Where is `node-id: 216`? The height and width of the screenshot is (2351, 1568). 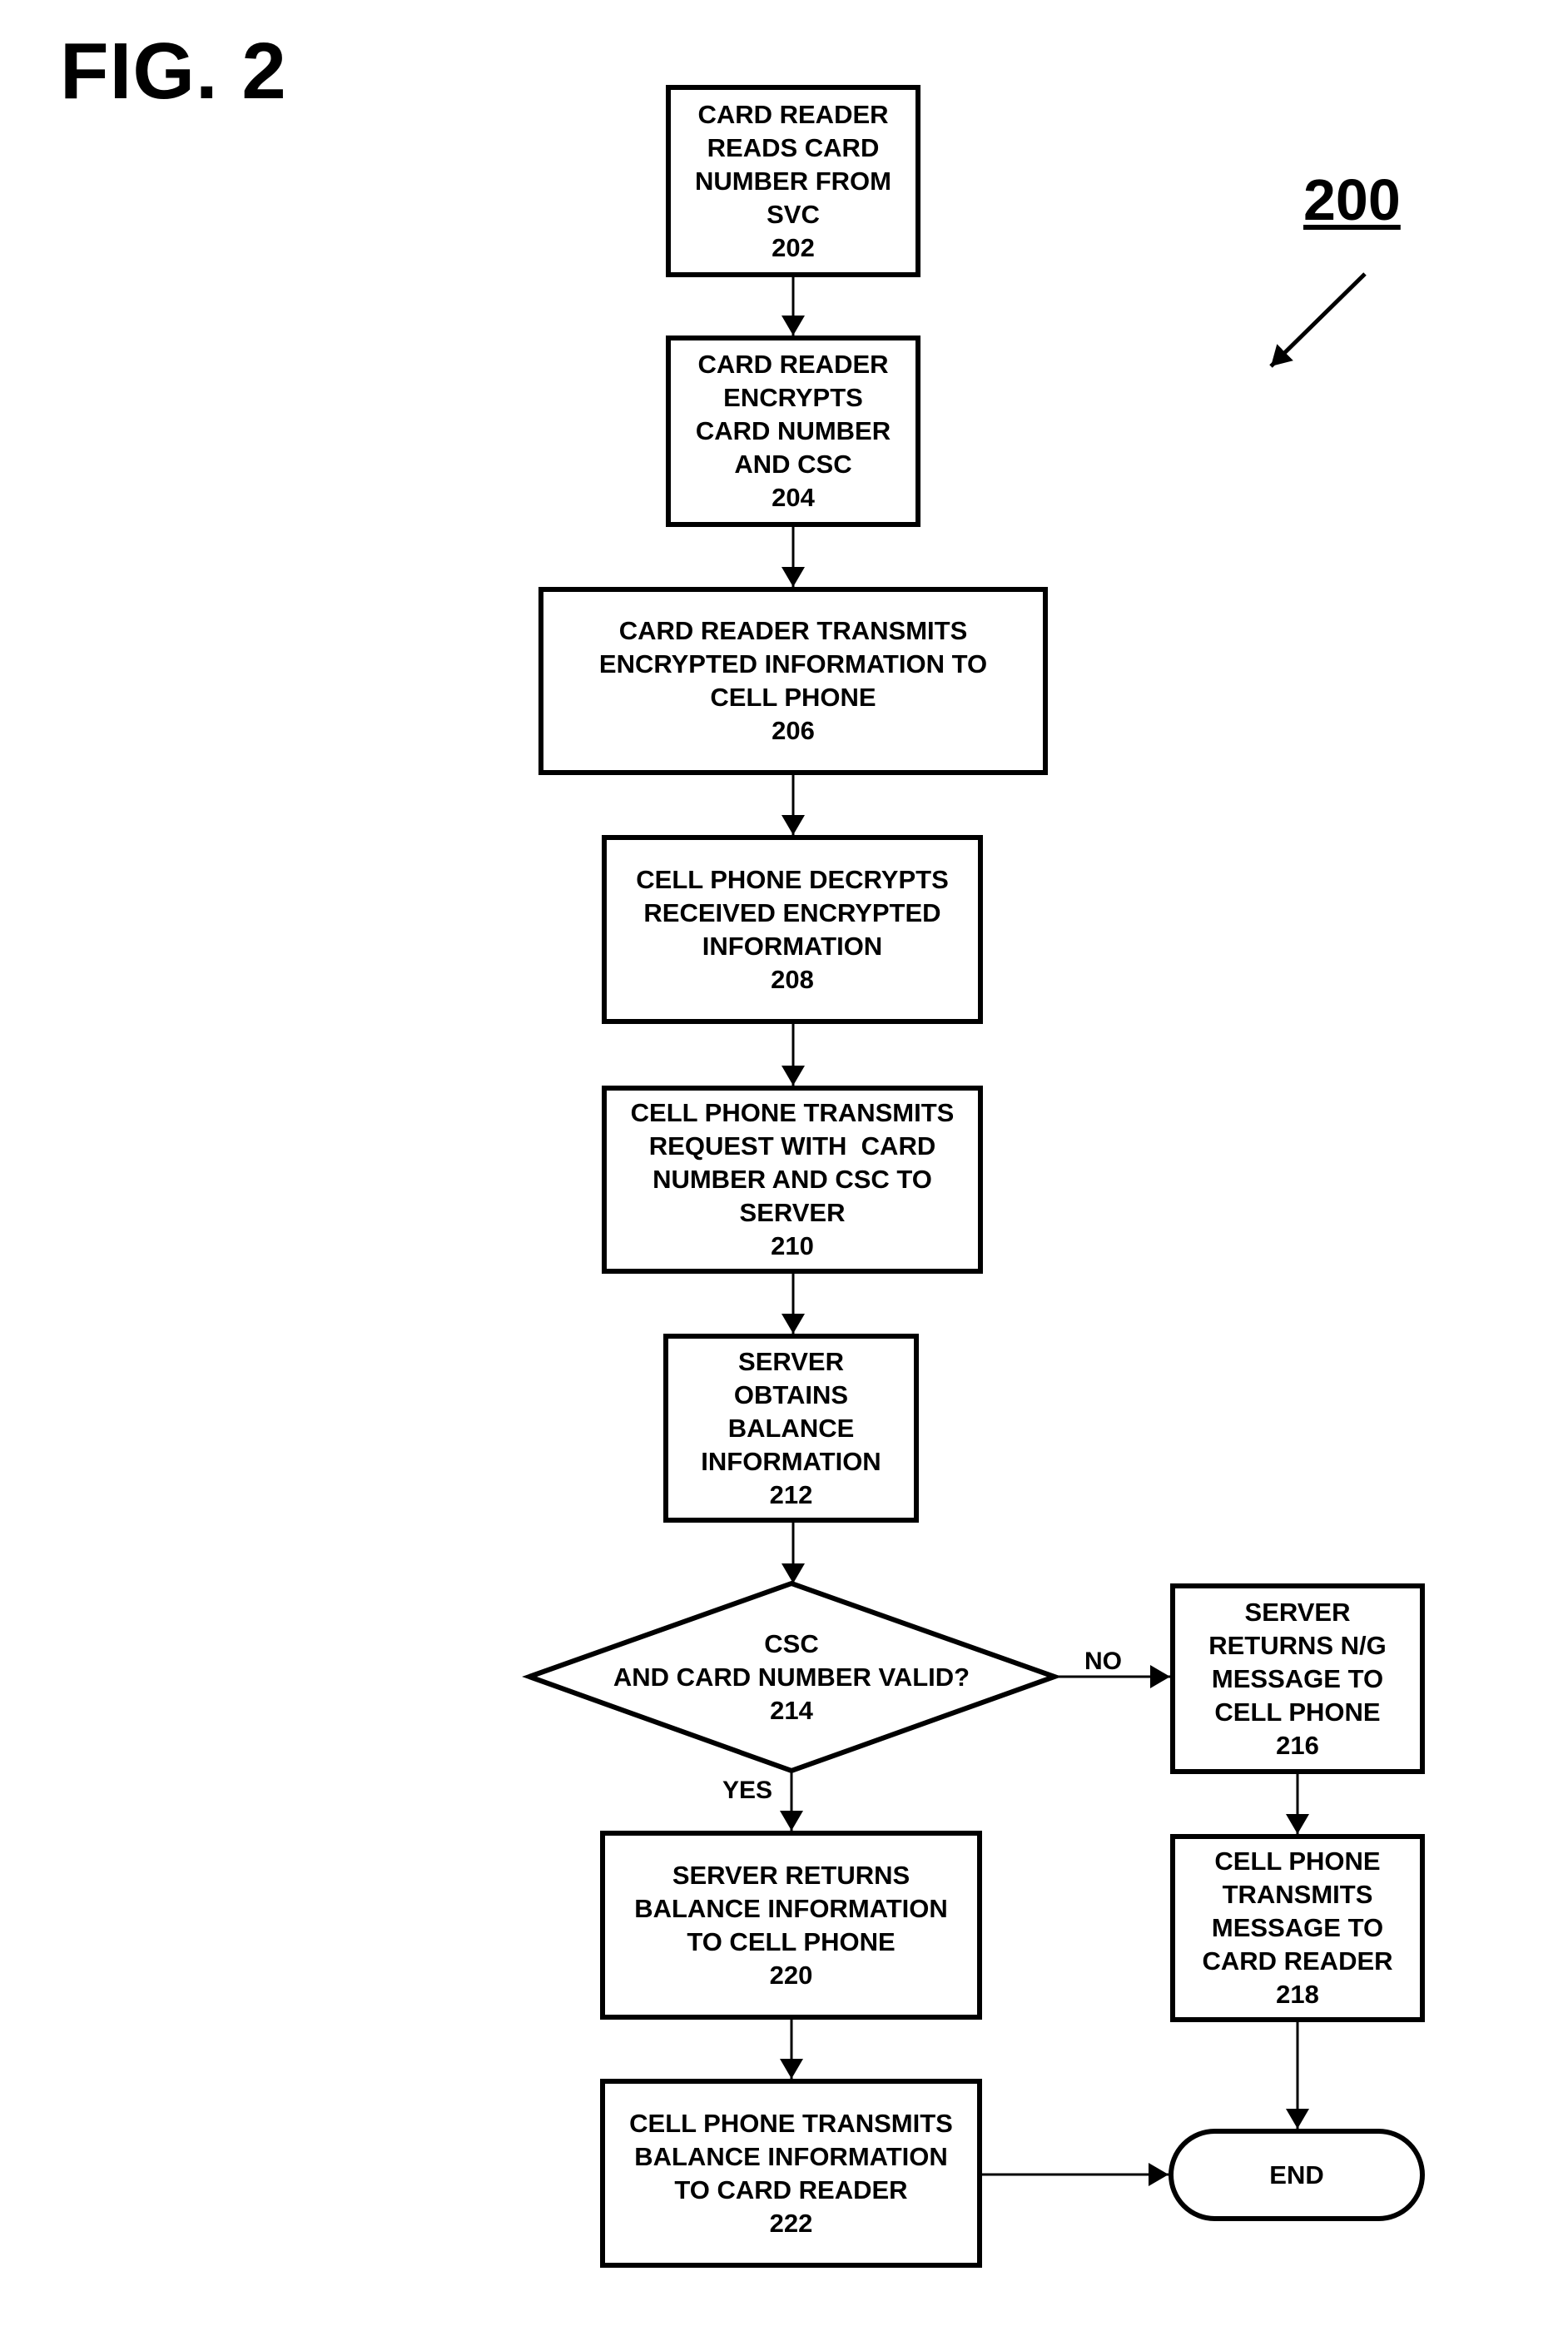 node-id: 216 is located at coordinates (1297, 1745).